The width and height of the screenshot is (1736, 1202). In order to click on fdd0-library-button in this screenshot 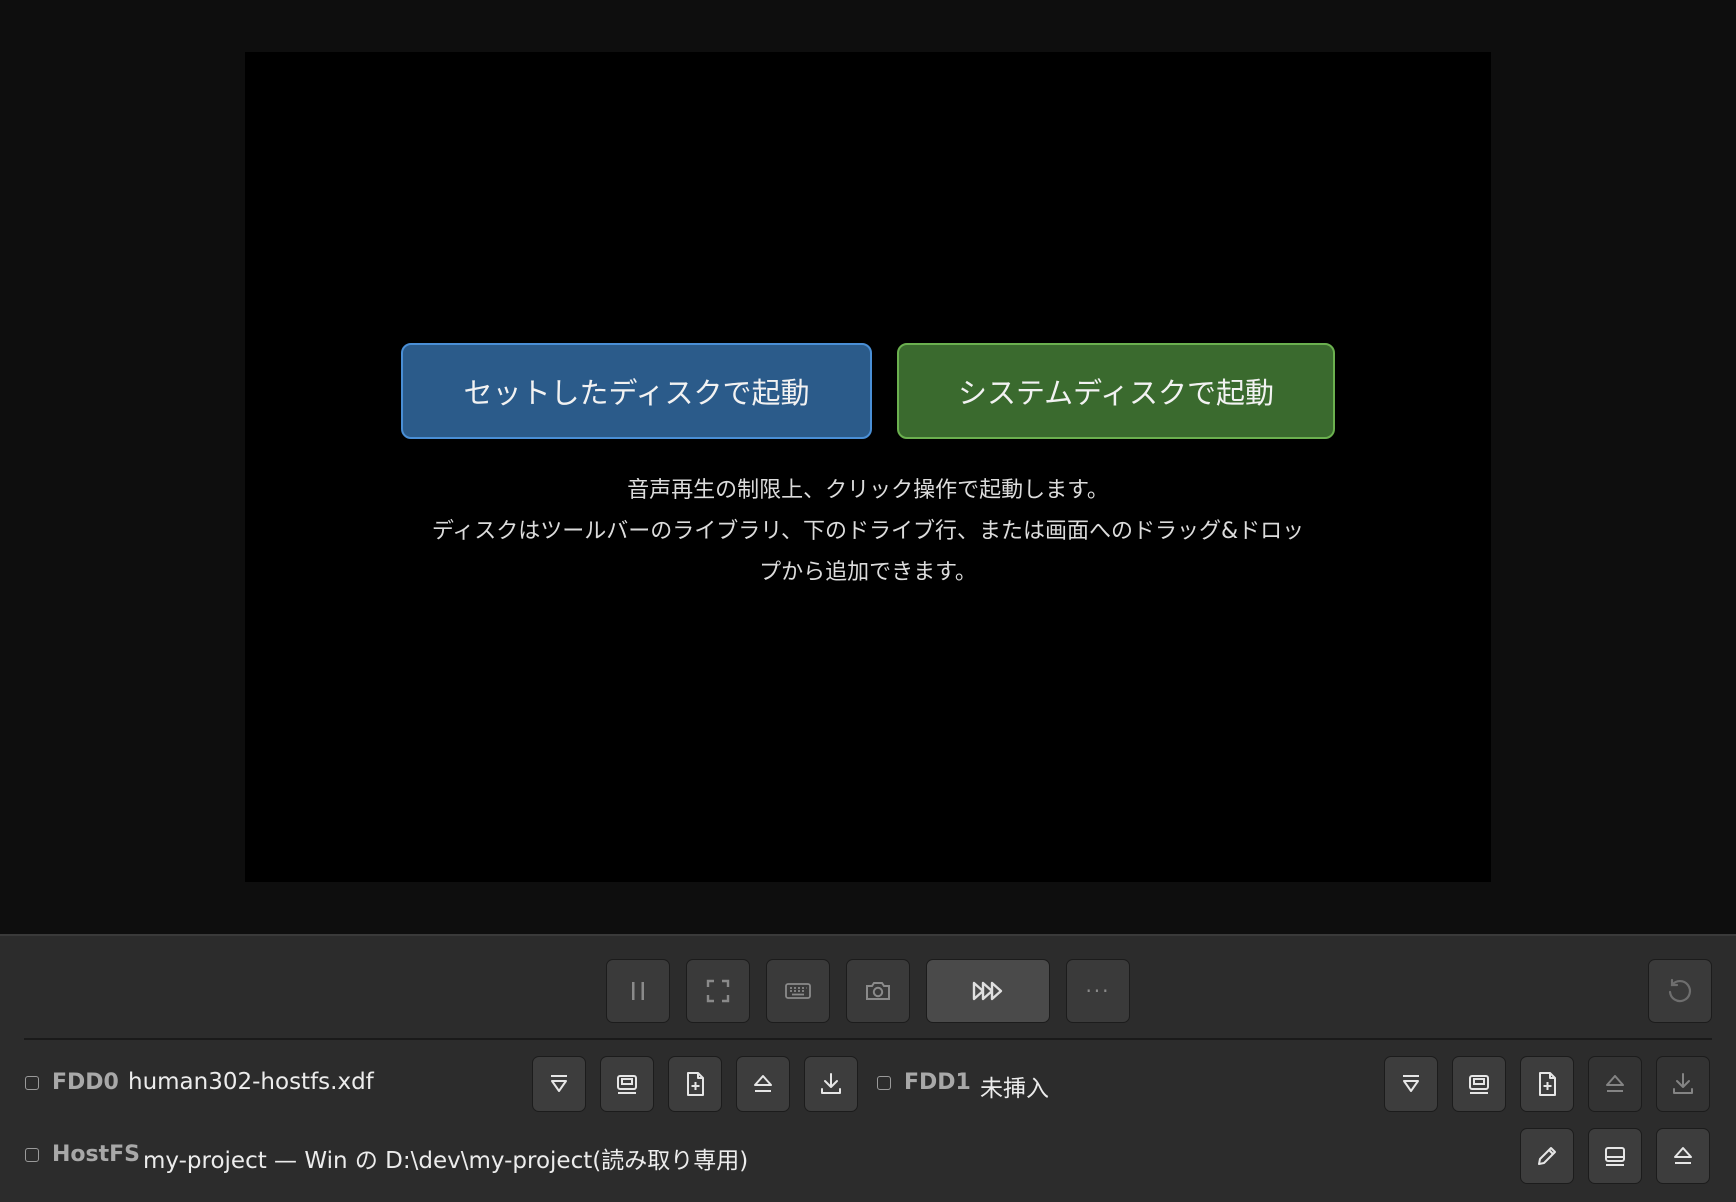, I will do `click(559, 1084)`.